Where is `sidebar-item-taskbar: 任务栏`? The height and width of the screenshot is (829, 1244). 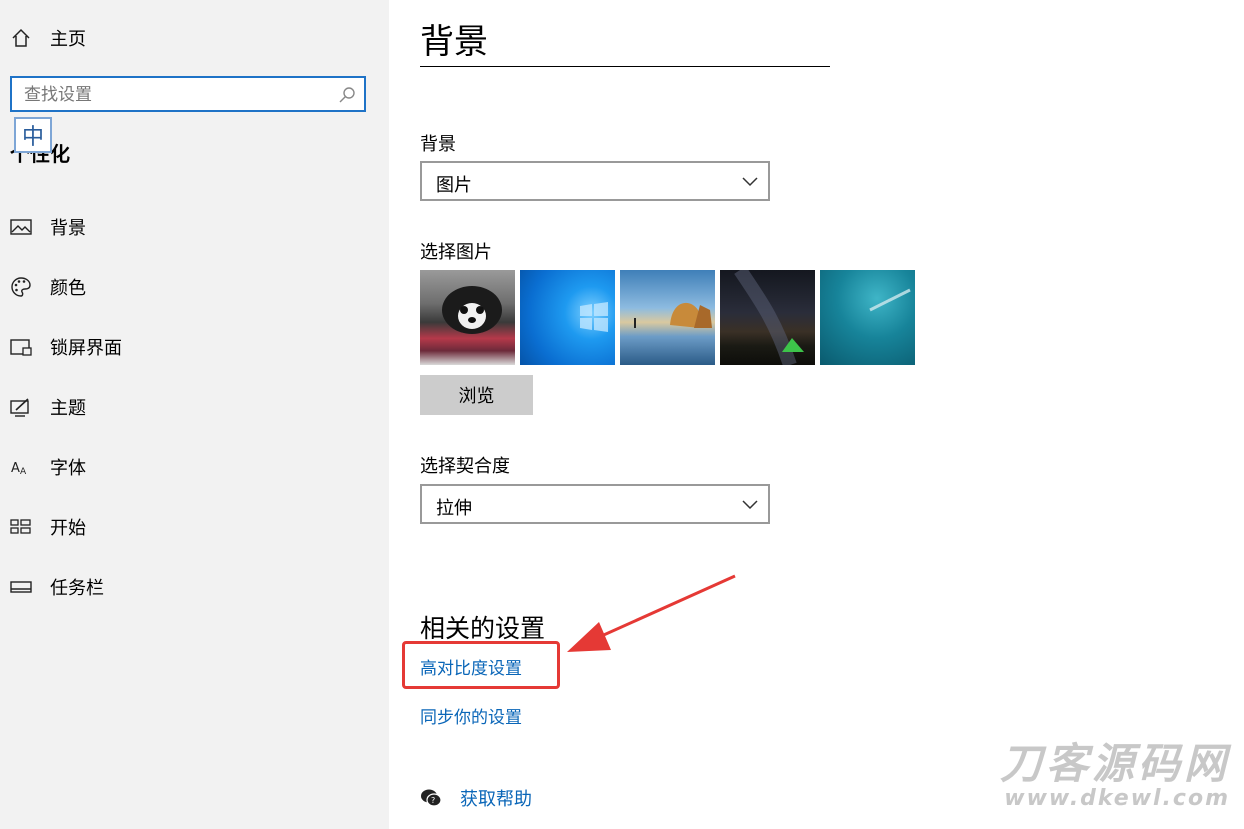
sidebar-item-taskbar: 任务栏 is located at coordinates (57, 587).